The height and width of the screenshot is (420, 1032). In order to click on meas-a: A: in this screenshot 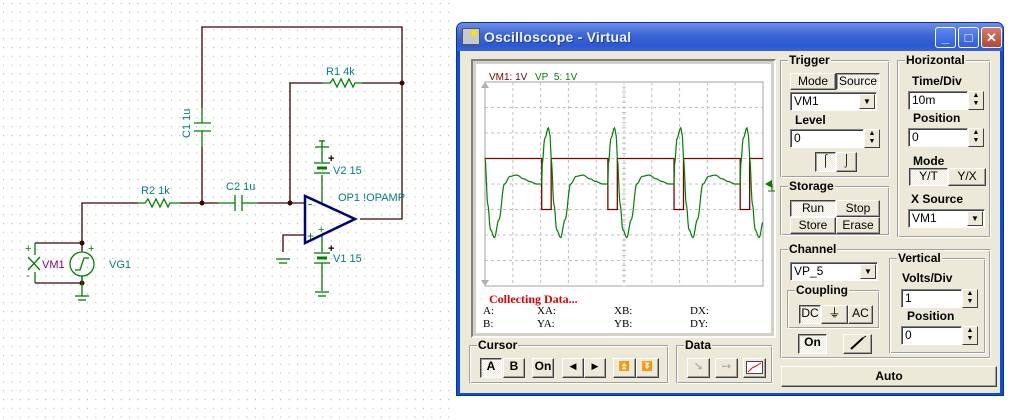, I will do `click(488, 311)`.